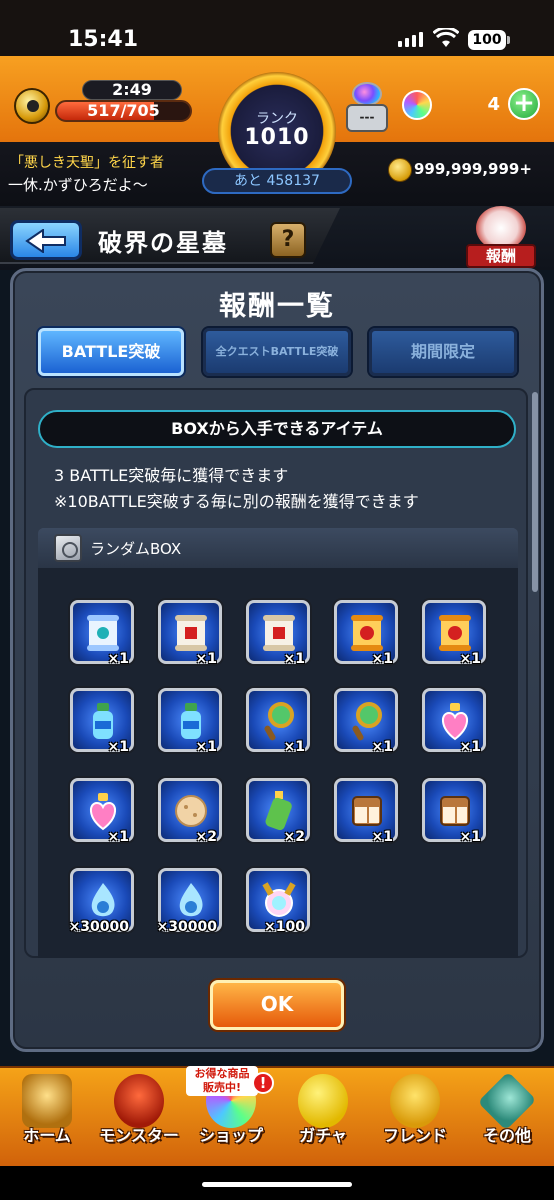 Image resolution: width=554 pixels, height=1200 pixels. What do you see at coordinates (473, 169) in the screenshot?
I see `coin-count: 999,999,999+` at bounding box center [473, 169].